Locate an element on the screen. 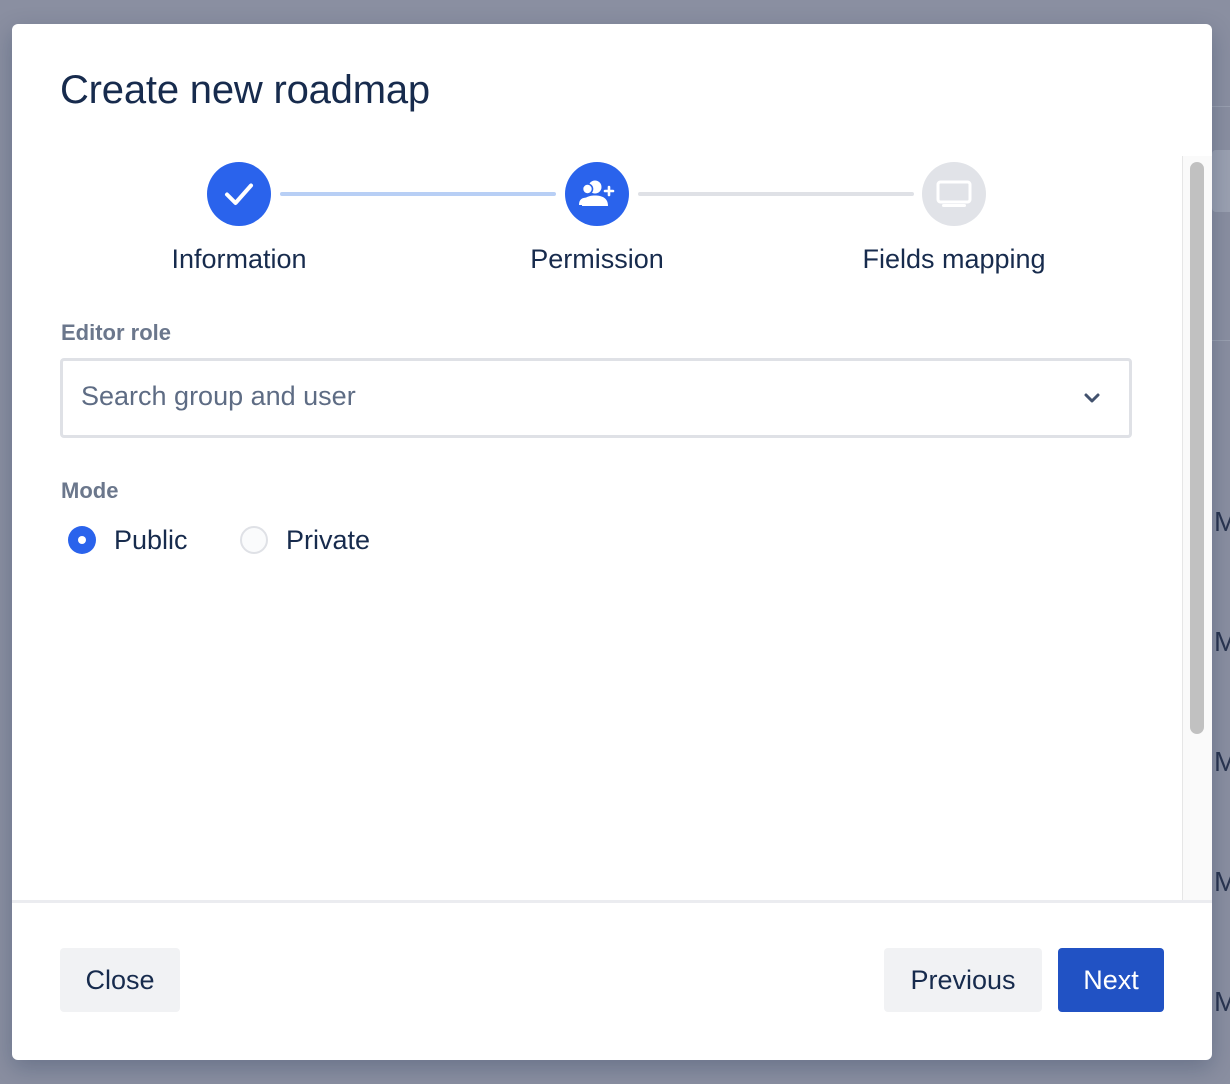 This screenshot has width=1230, height=1084. scrollbar is located at coordinates (1197, 528).